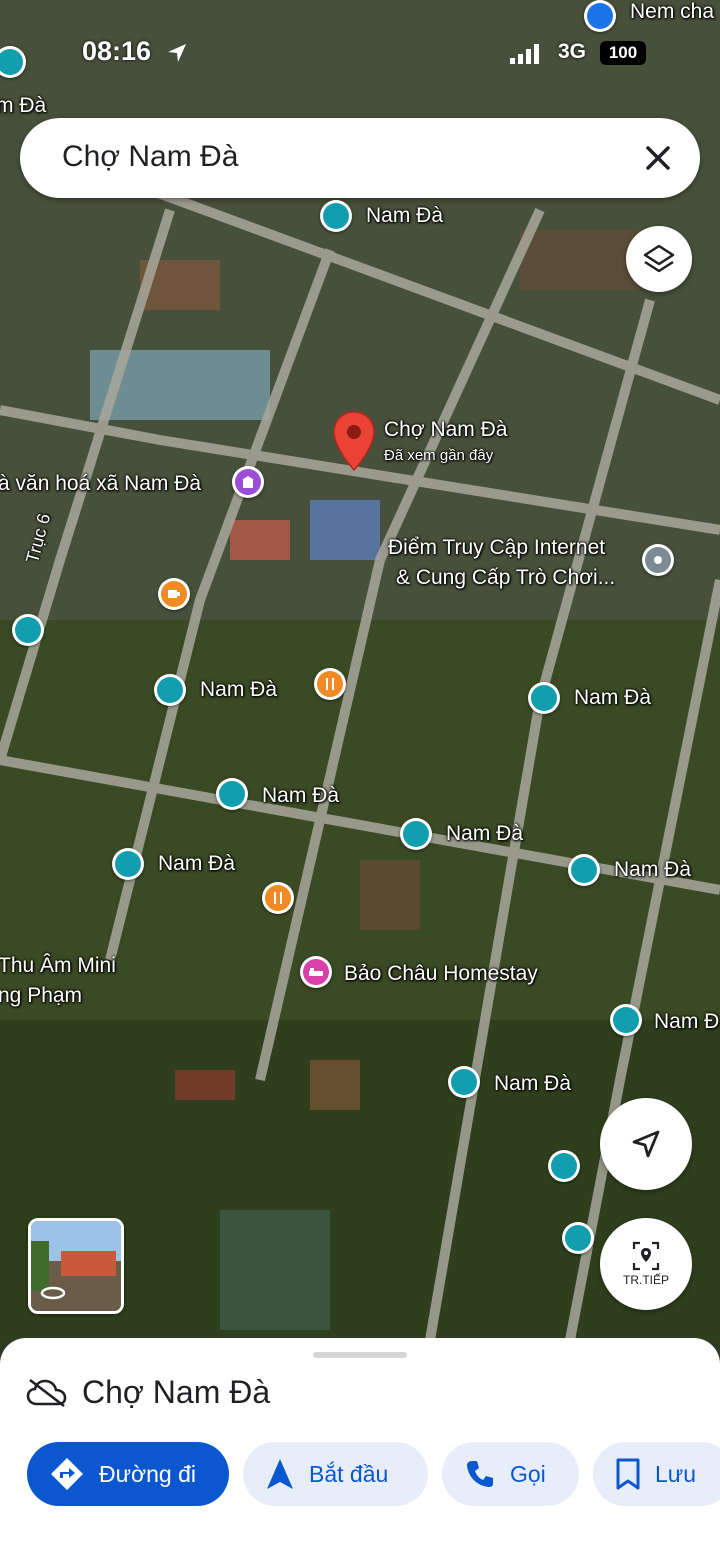  Describe the element at coordinates (658, 158) in the screenshot. I see `close-icon` at that location.